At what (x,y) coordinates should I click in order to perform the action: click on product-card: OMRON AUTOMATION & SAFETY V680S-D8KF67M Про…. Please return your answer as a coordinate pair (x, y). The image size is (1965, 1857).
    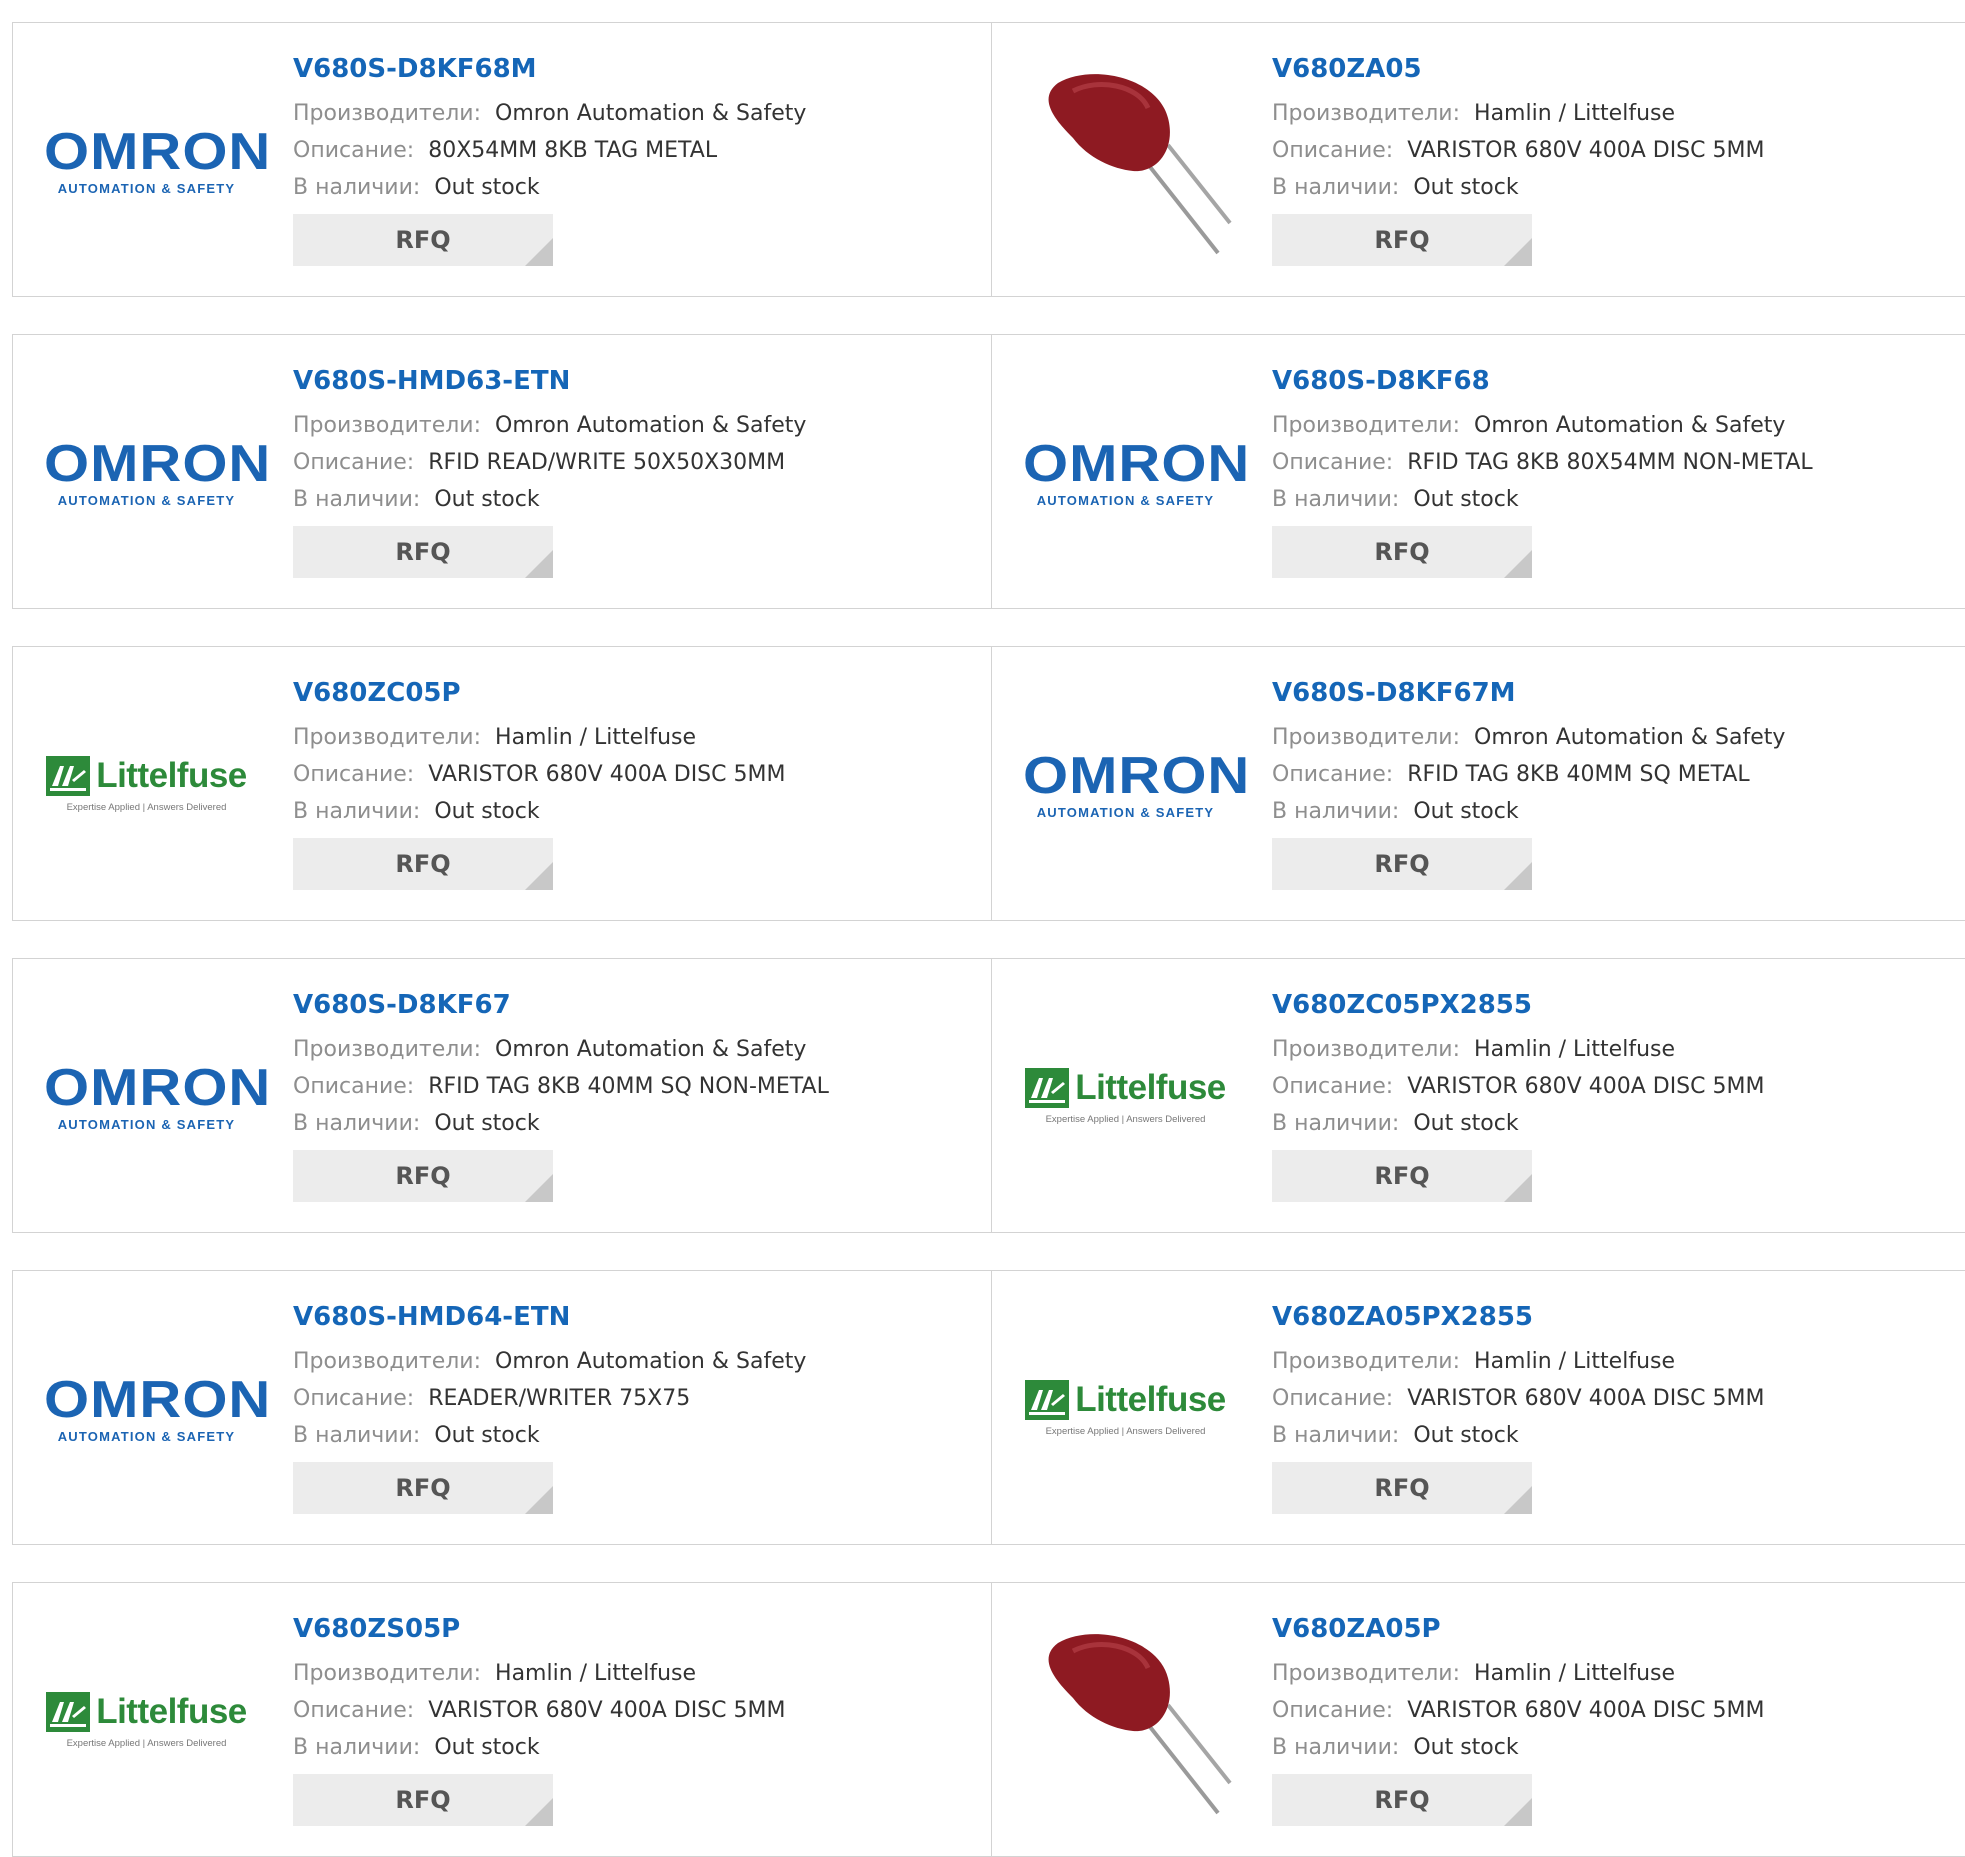
    Looking at the image, I should click on (1478, 783).